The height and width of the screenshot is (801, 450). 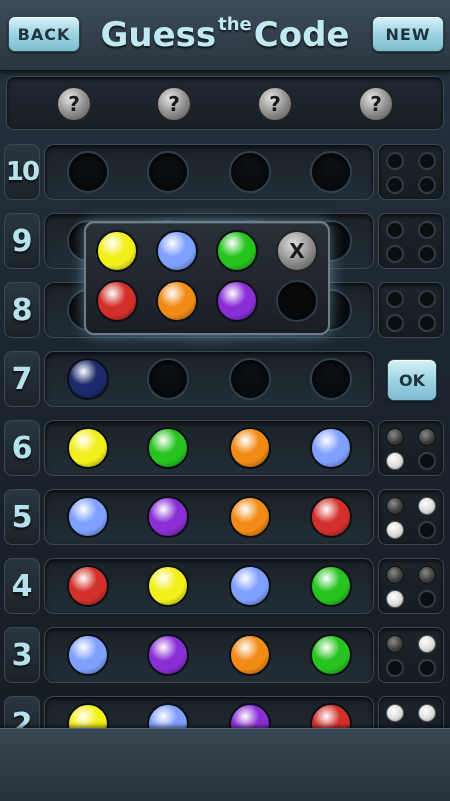 I want to click on clear-color-option, so click(x=297, y=301).